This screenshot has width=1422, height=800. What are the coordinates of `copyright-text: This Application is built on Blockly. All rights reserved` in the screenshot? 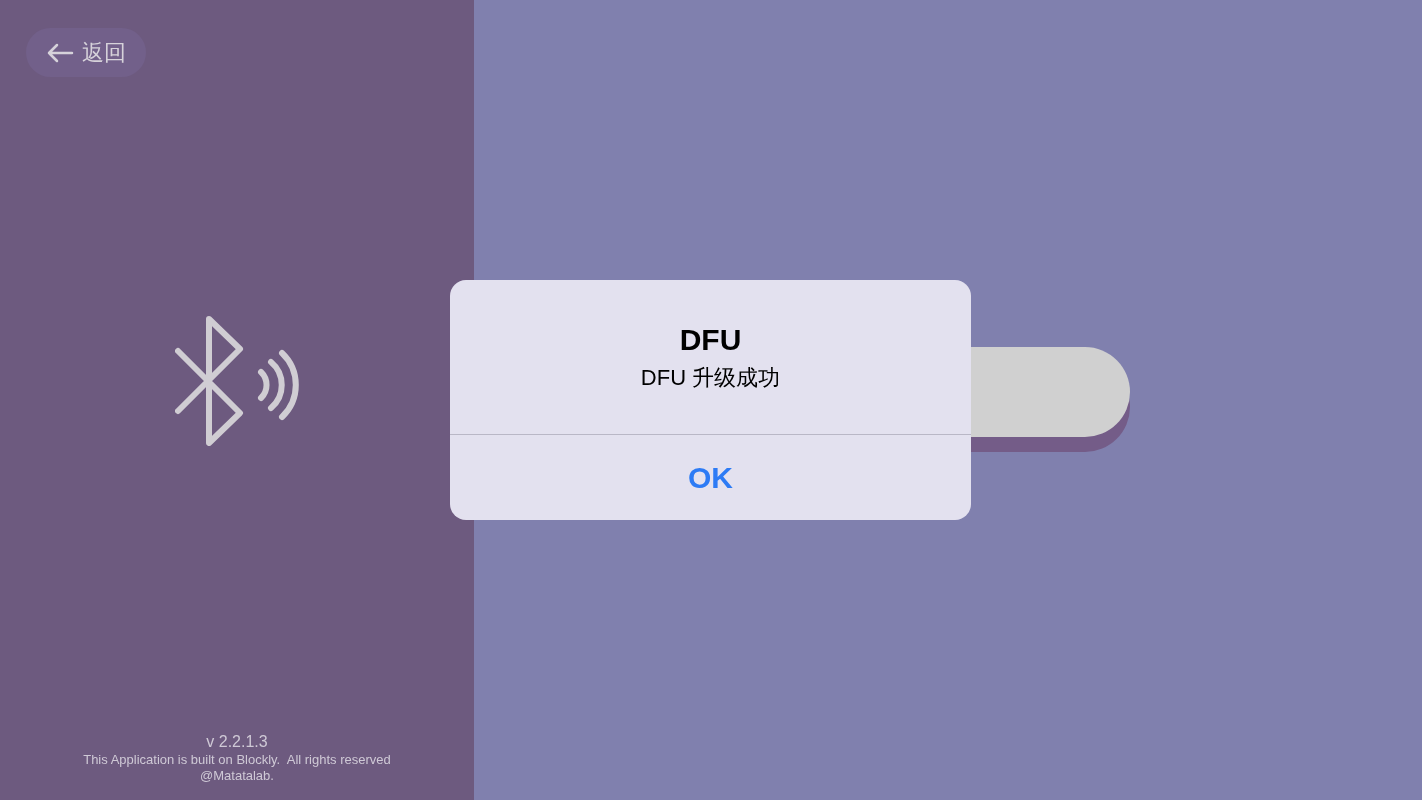 It's located at (237, 760).